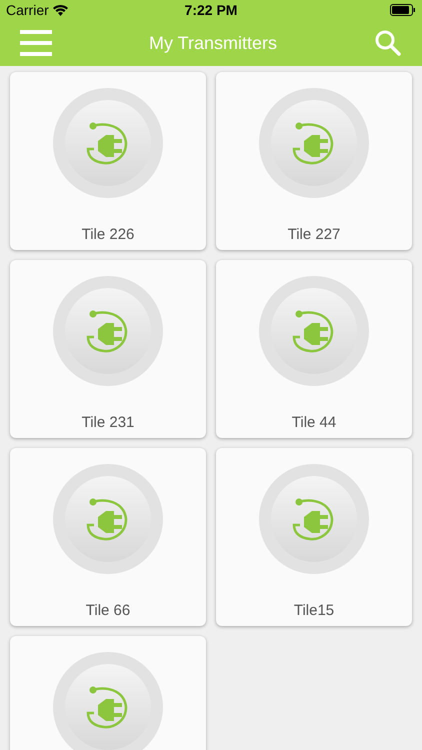  I want to click on tile-title: Tile 226, so click(108, 235).